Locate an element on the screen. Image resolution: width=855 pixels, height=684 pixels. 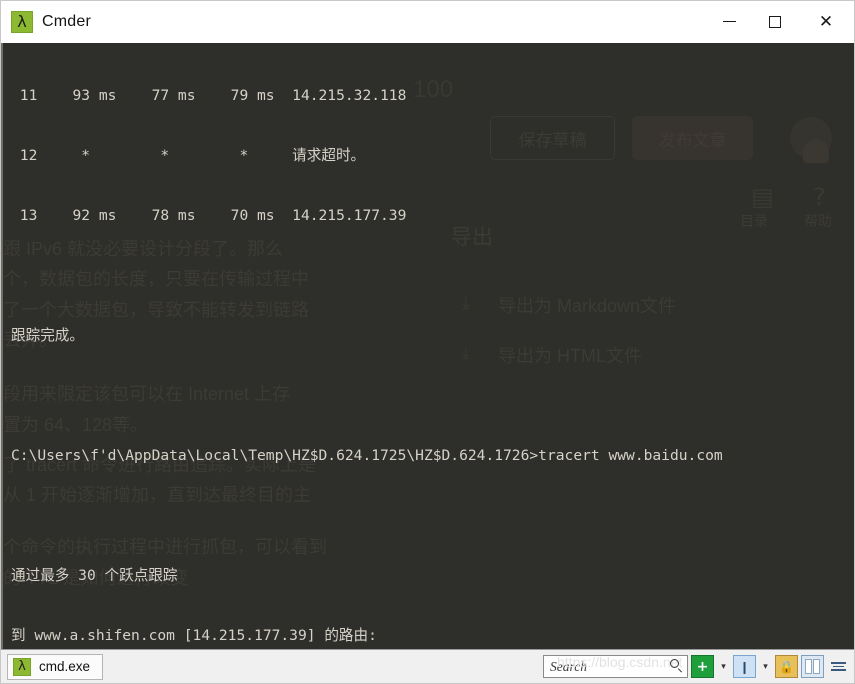
tab-cmd-exe: λ cmd.exe is located at coordinates (55, 666).